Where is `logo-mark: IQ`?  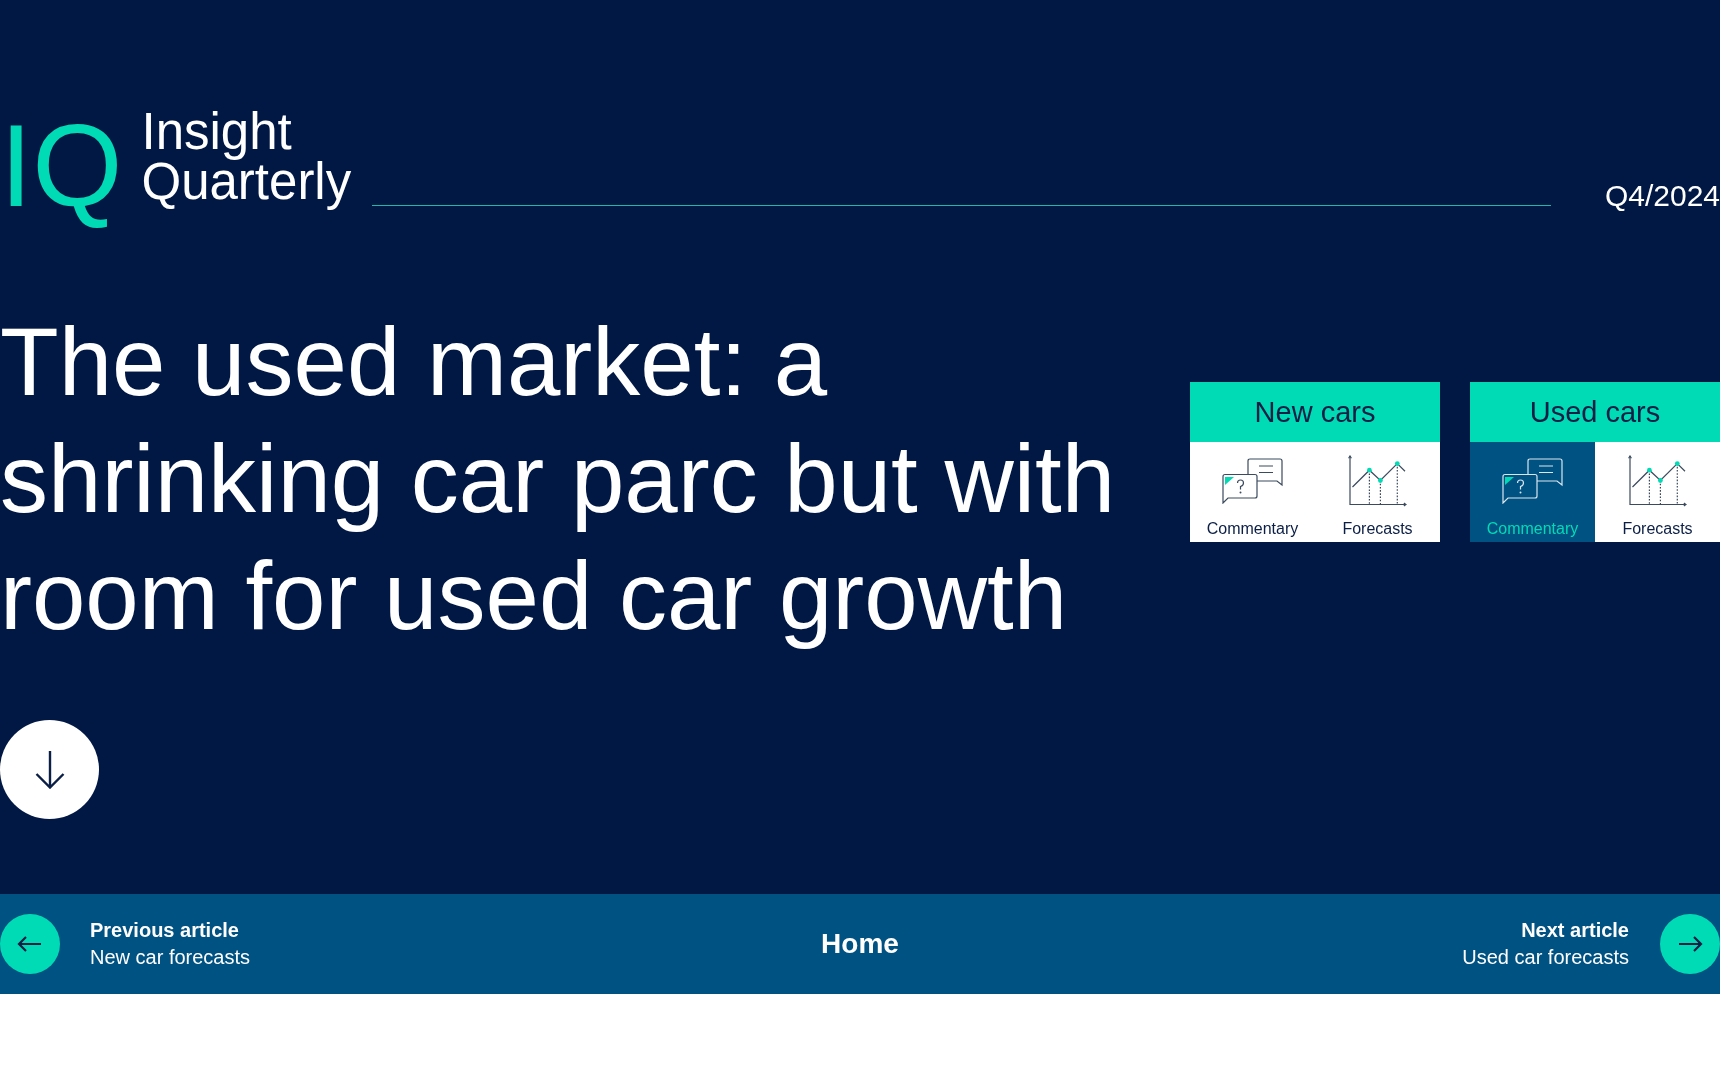
logo-mark: IQ is located at coordinates (61, 166).